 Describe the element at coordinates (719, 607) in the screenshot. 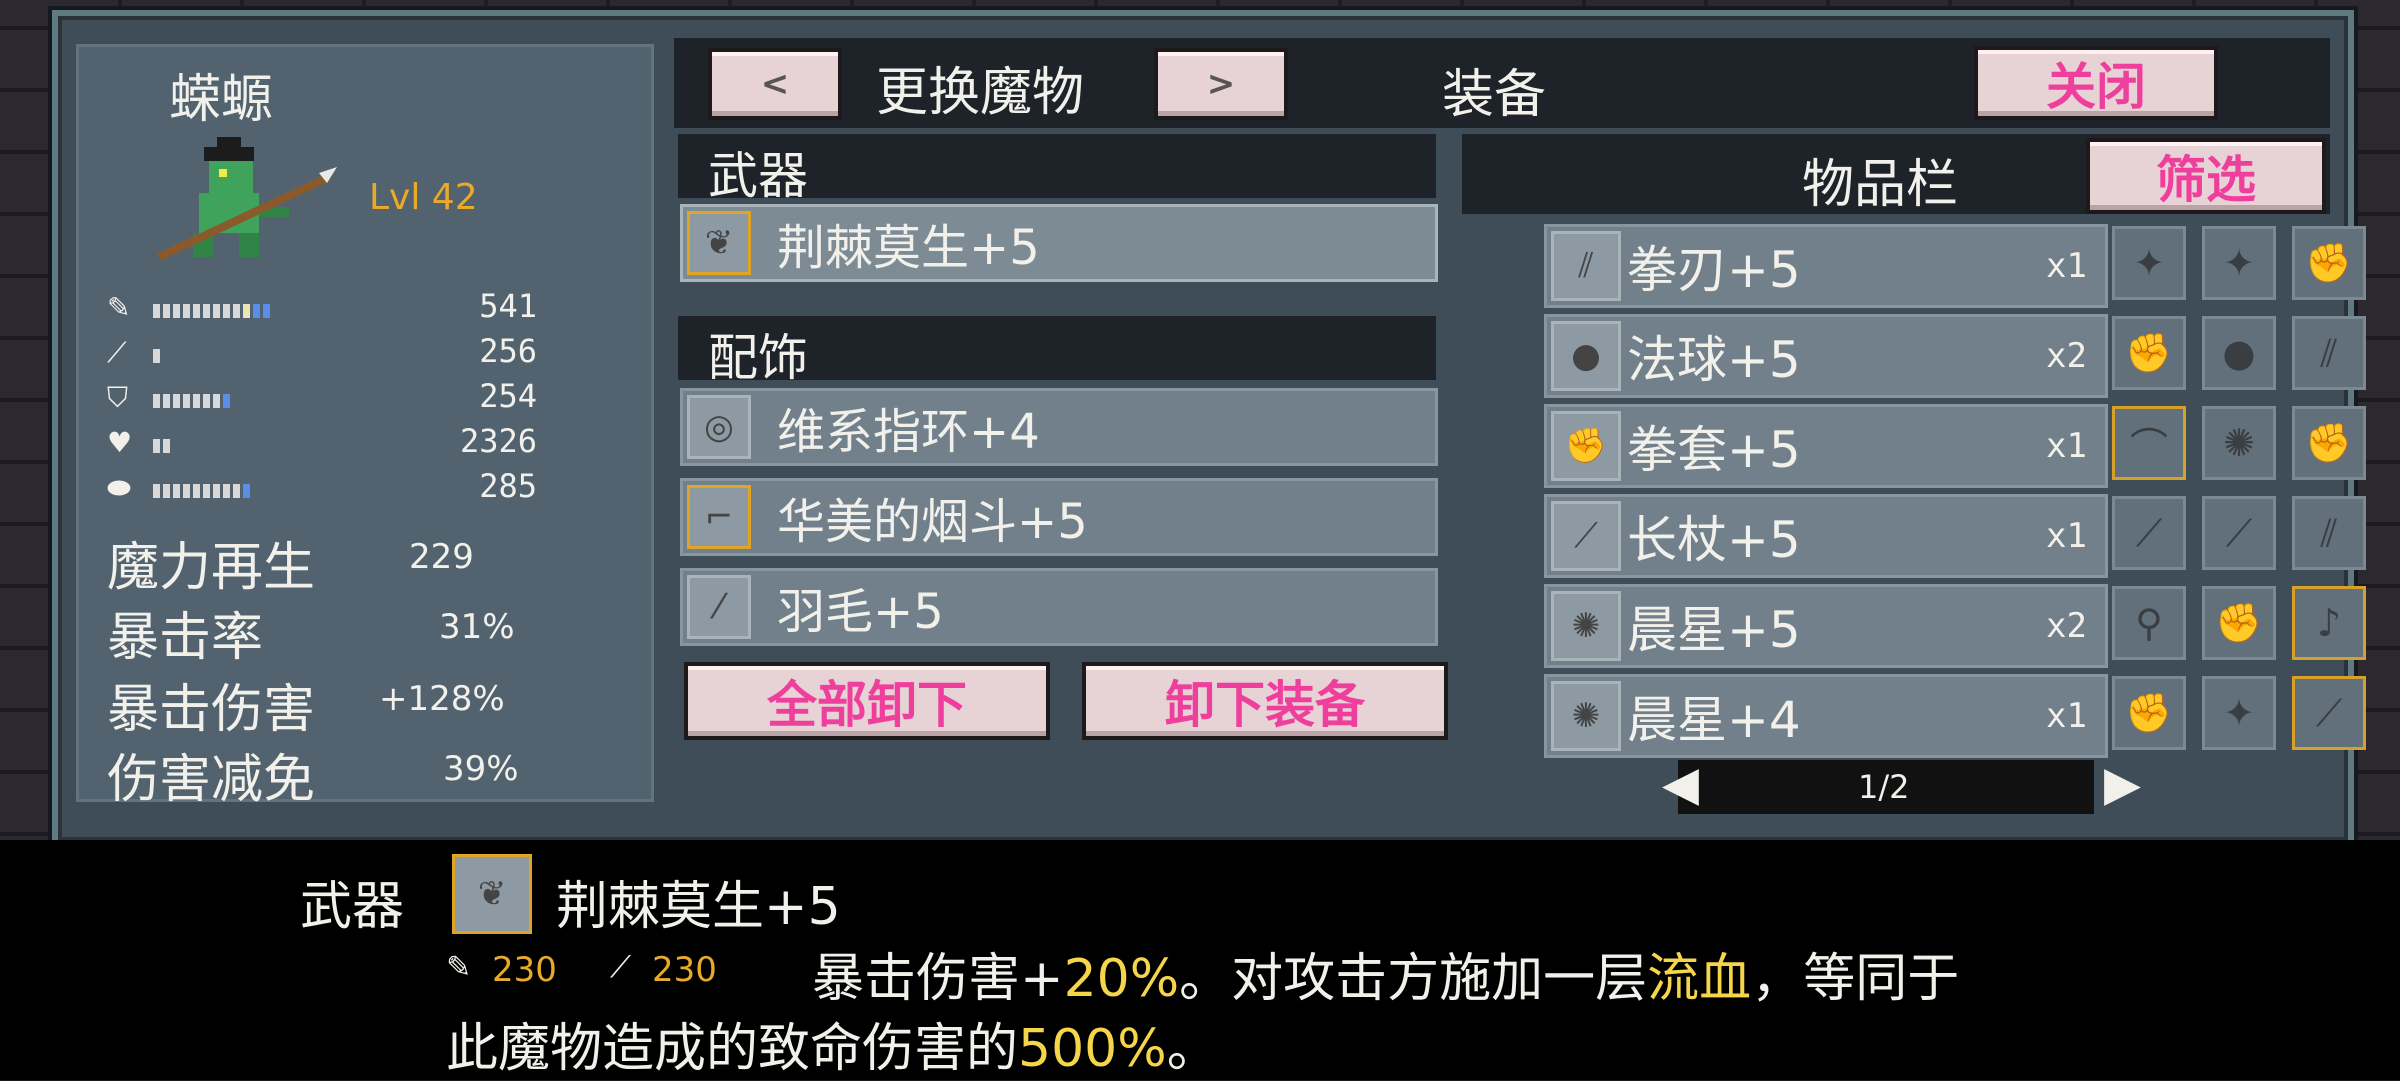

I see `feather-icon: ⁄` at that location.